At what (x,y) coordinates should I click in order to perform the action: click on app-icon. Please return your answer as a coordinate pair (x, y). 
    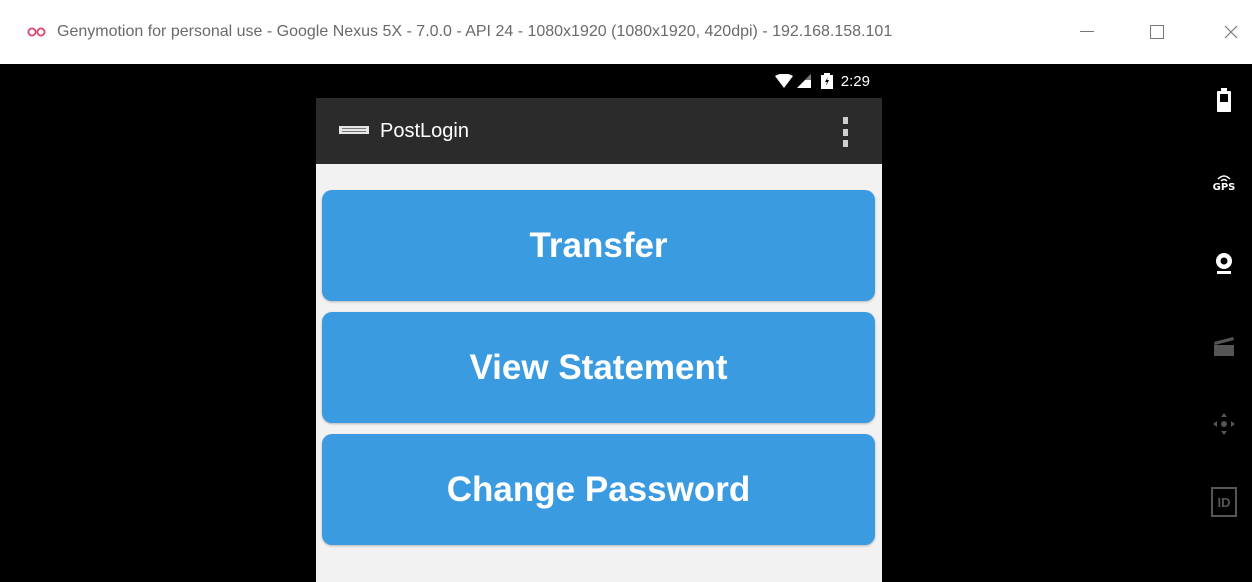
    Looking at the image, I should click on (354, 130).